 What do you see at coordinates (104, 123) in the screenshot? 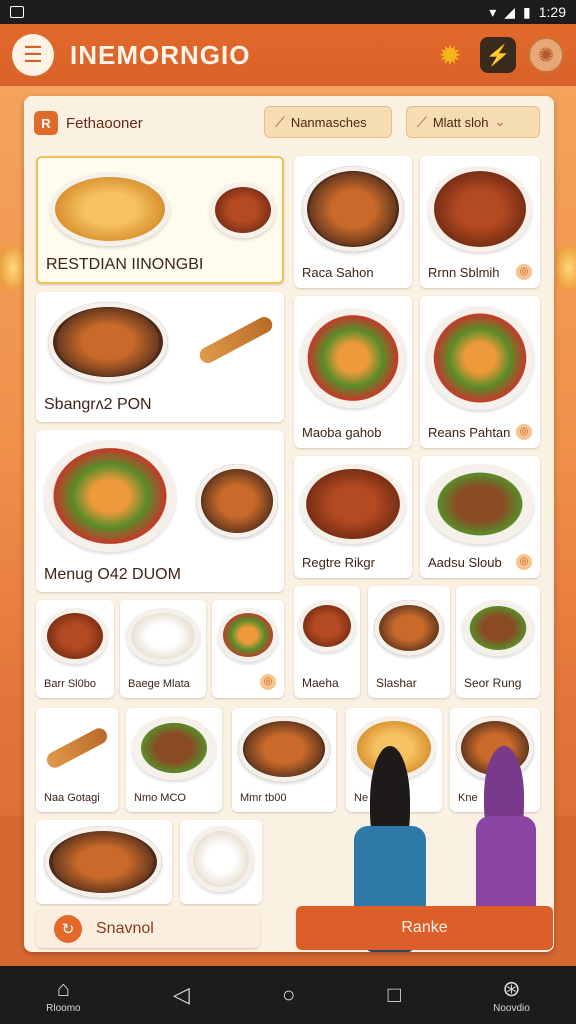
I see `restaurant-label: Fethaooner` at bounding box center [104, 123].